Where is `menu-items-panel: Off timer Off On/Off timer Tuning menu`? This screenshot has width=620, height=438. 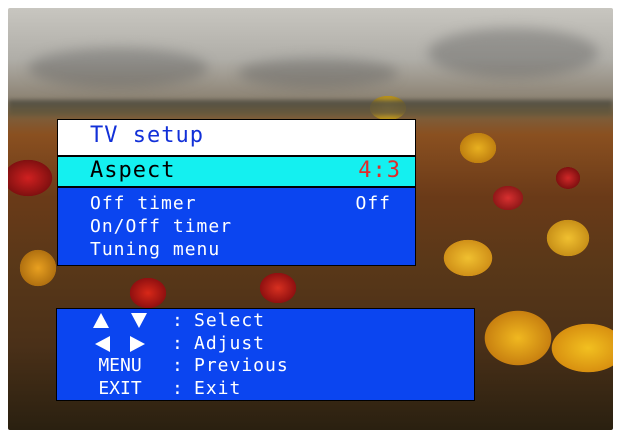
menu-items-panel: Off timer Off On/Off timer Tuning menu is located at coordinates (236, 226).